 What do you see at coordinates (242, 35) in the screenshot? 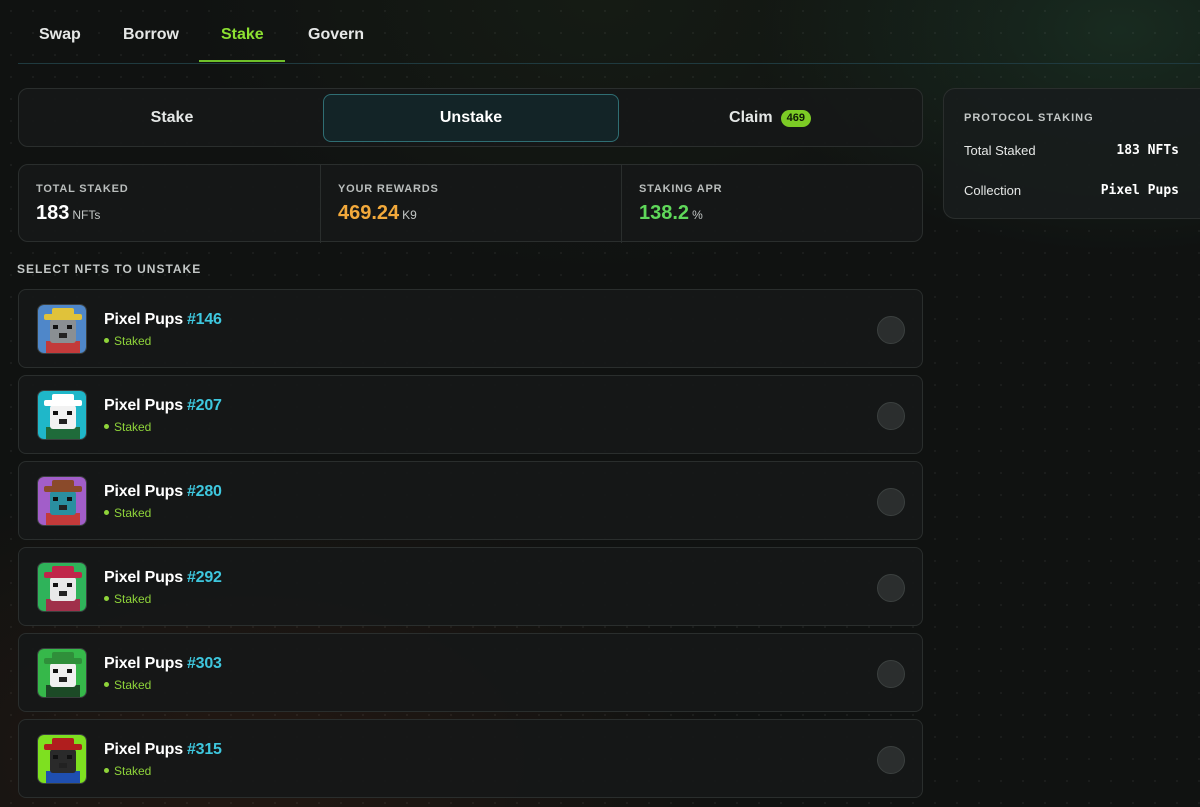
I see `nav-tab-stake: Stake` at bounding box center [242, 35].